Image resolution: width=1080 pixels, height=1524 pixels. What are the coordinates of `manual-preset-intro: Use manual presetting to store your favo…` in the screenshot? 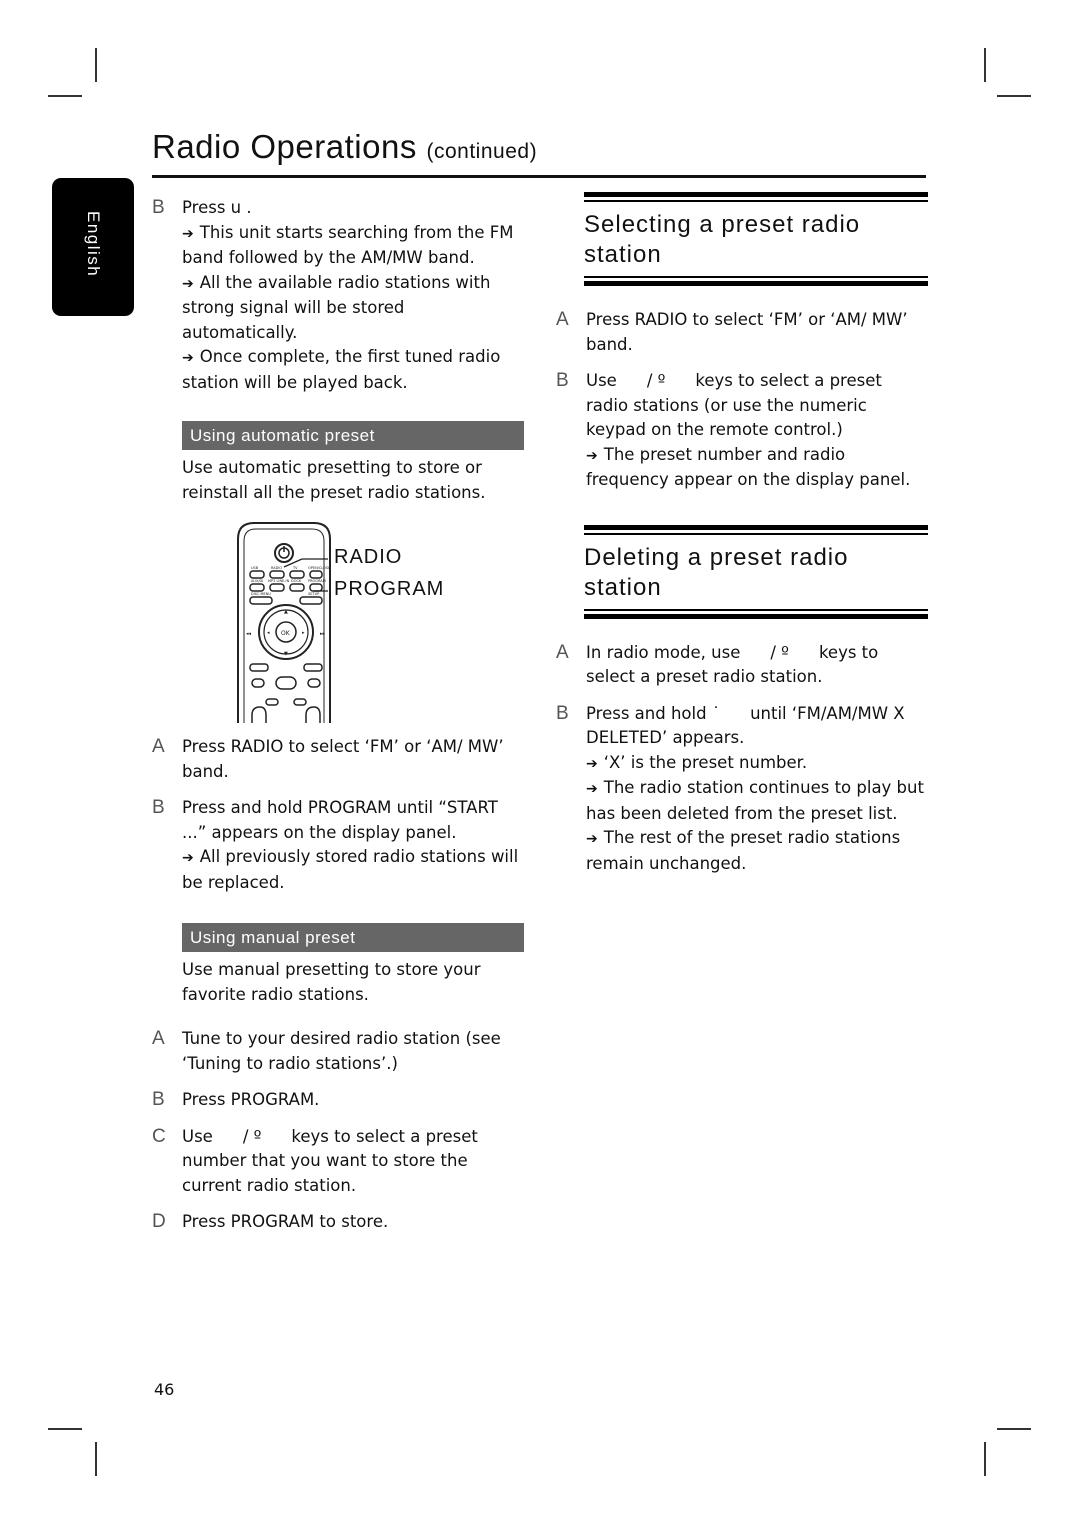 It's located at (331, 982).